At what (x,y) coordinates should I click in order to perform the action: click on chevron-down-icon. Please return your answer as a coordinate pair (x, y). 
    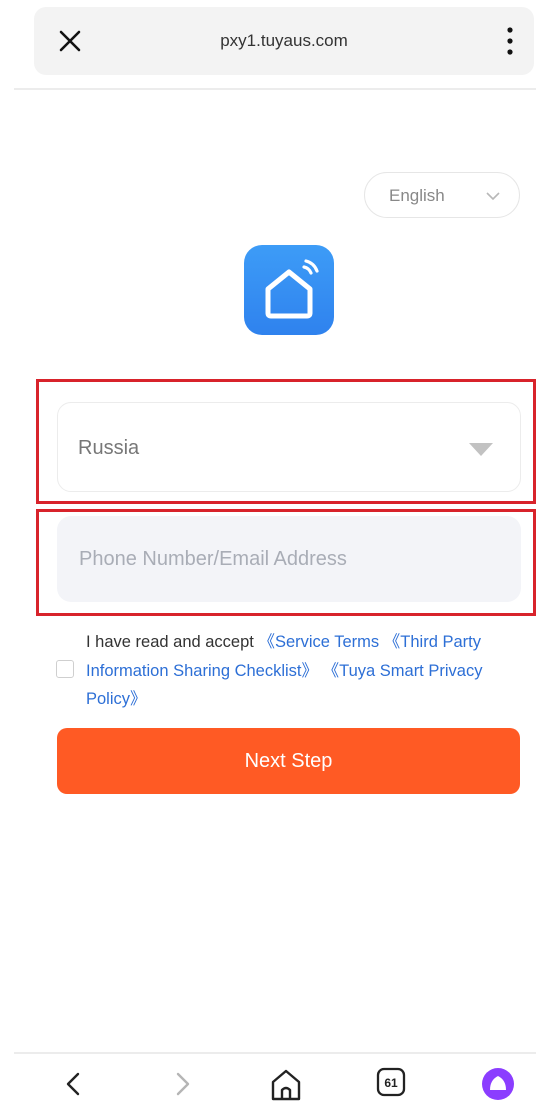
    Looking at the image, I should click on (493, 196).